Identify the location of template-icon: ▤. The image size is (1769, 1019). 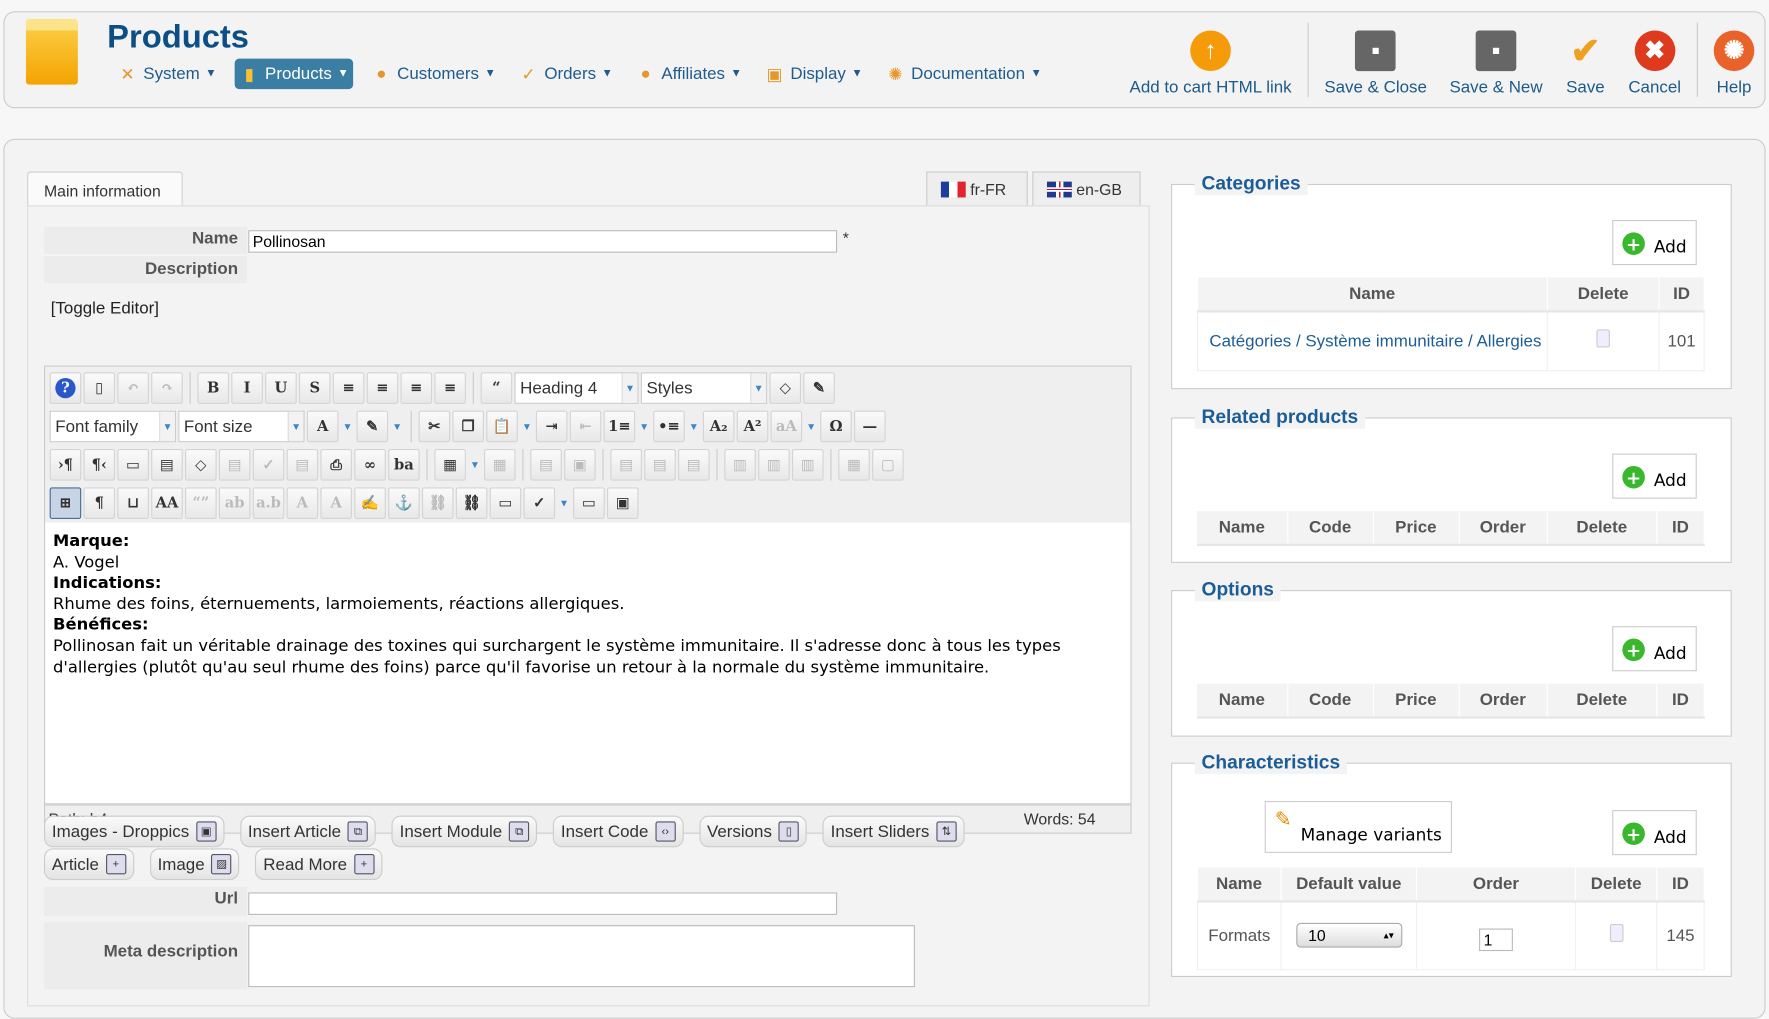
(167, 465).